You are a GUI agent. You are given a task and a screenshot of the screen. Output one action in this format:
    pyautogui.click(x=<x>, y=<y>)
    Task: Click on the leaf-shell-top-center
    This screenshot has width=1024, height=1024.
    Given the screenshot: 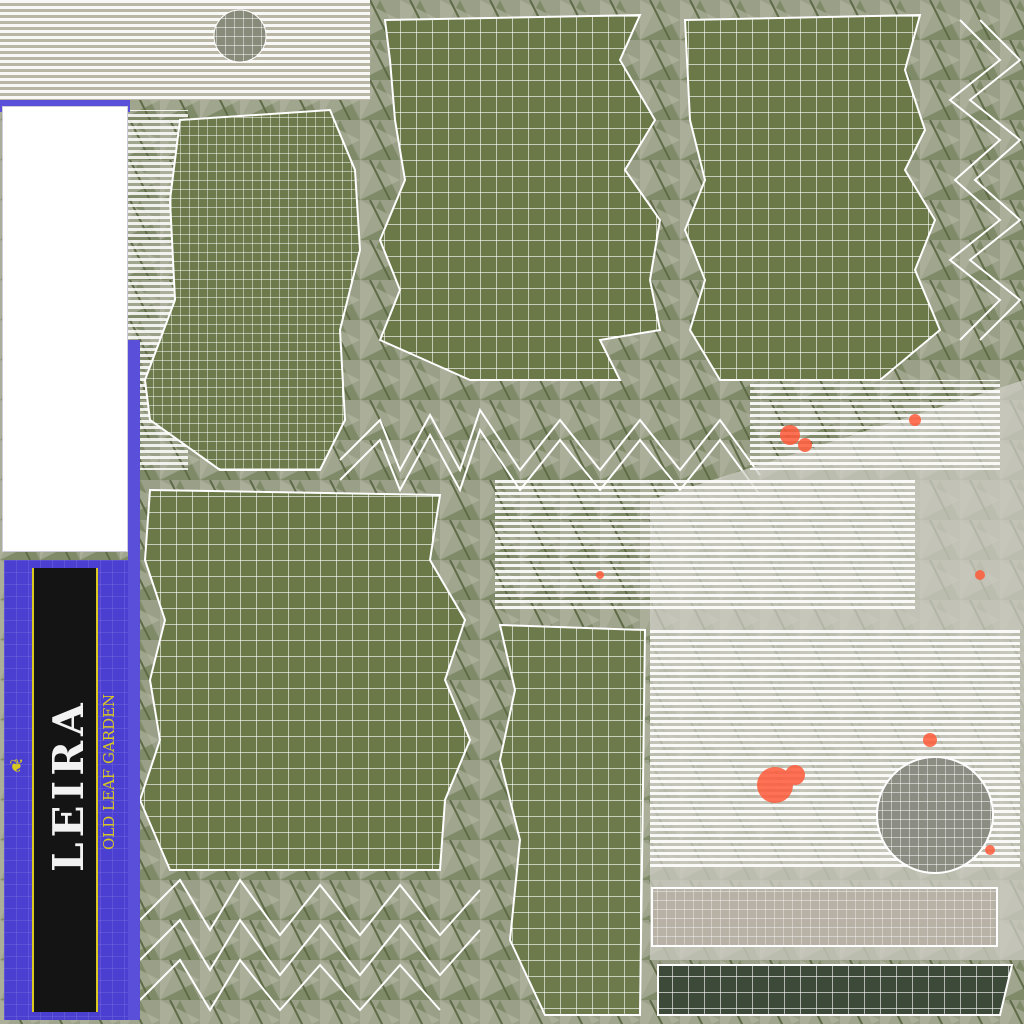 What is the action you would take?
    pyautogui.click(x=520, y=197)
    